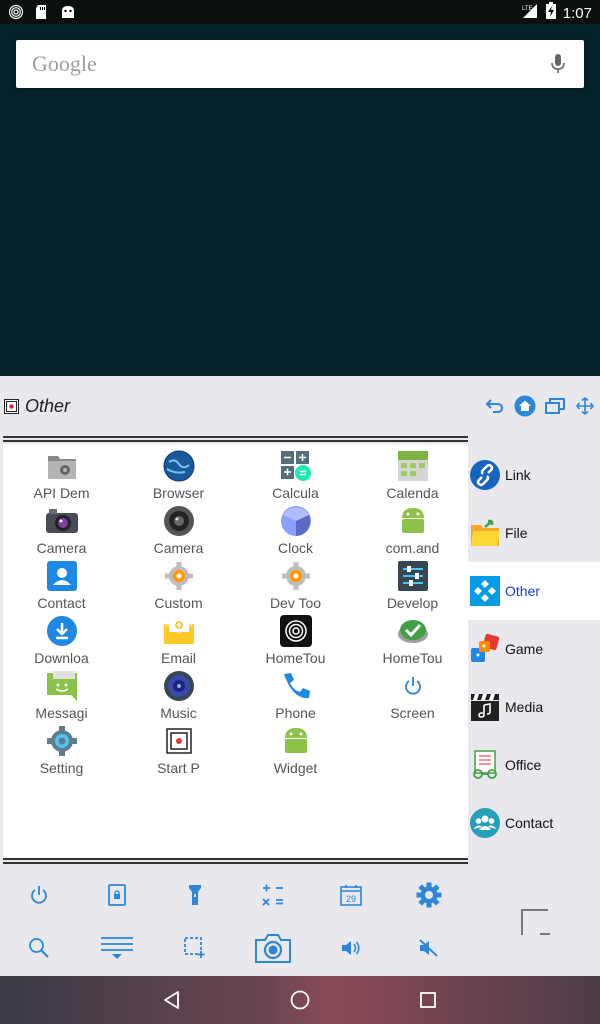 The height and width of the screenshot is (1024, 600). What do you see at coordinates (179, 631) in the screenshot?
I see `email-icon` at bounding box center [179, 631].